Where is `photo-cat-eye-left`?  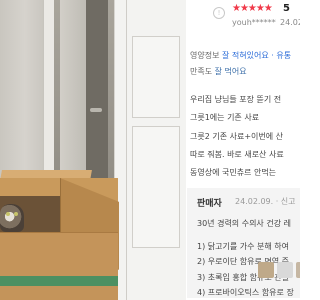
photo-cat-eye-left is located at coordinates (8, 214).